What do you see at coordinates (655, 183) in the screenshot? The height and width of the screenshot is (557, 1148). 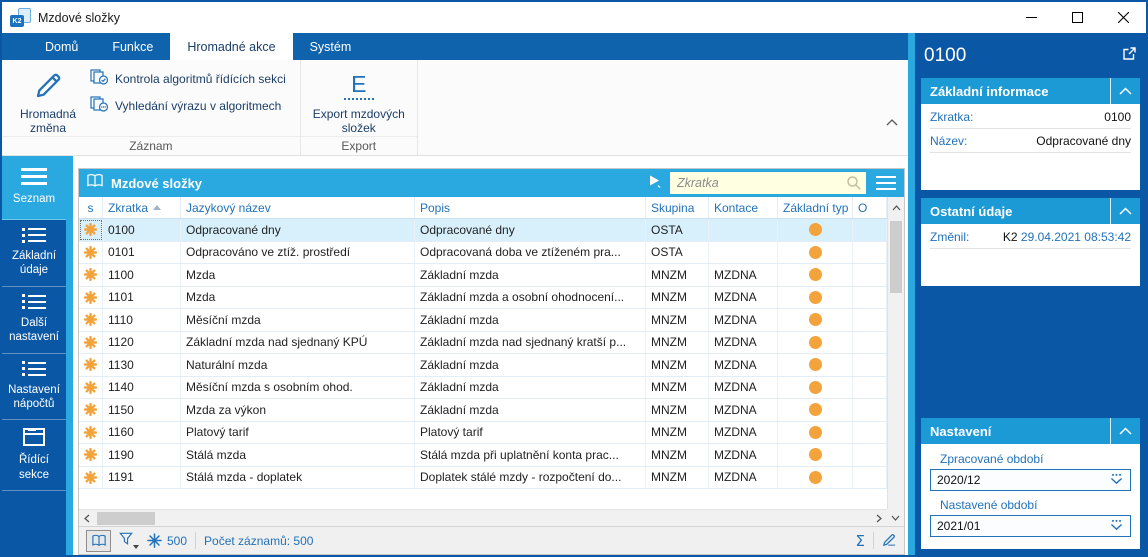 I see `run-filter-icon` at bounding box center [655, 183].